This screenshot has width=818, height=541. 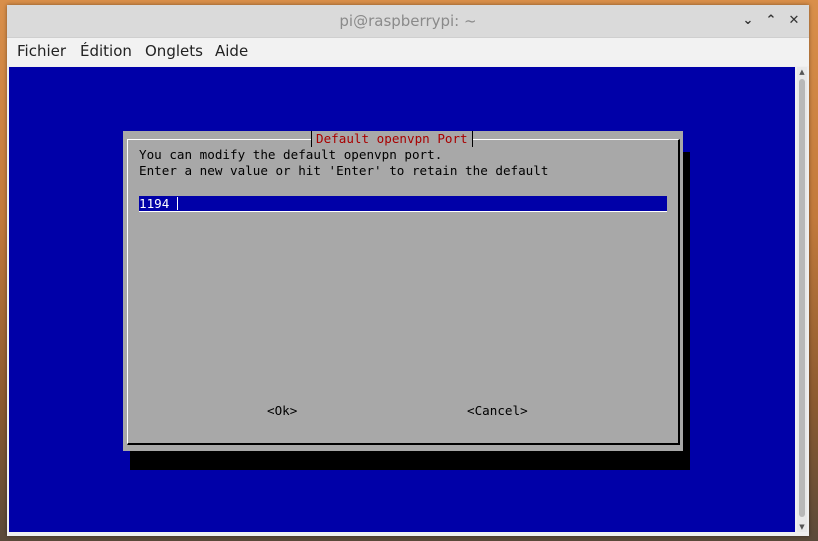 I want to click on port-input: 1194, so click(x=403, y=204).